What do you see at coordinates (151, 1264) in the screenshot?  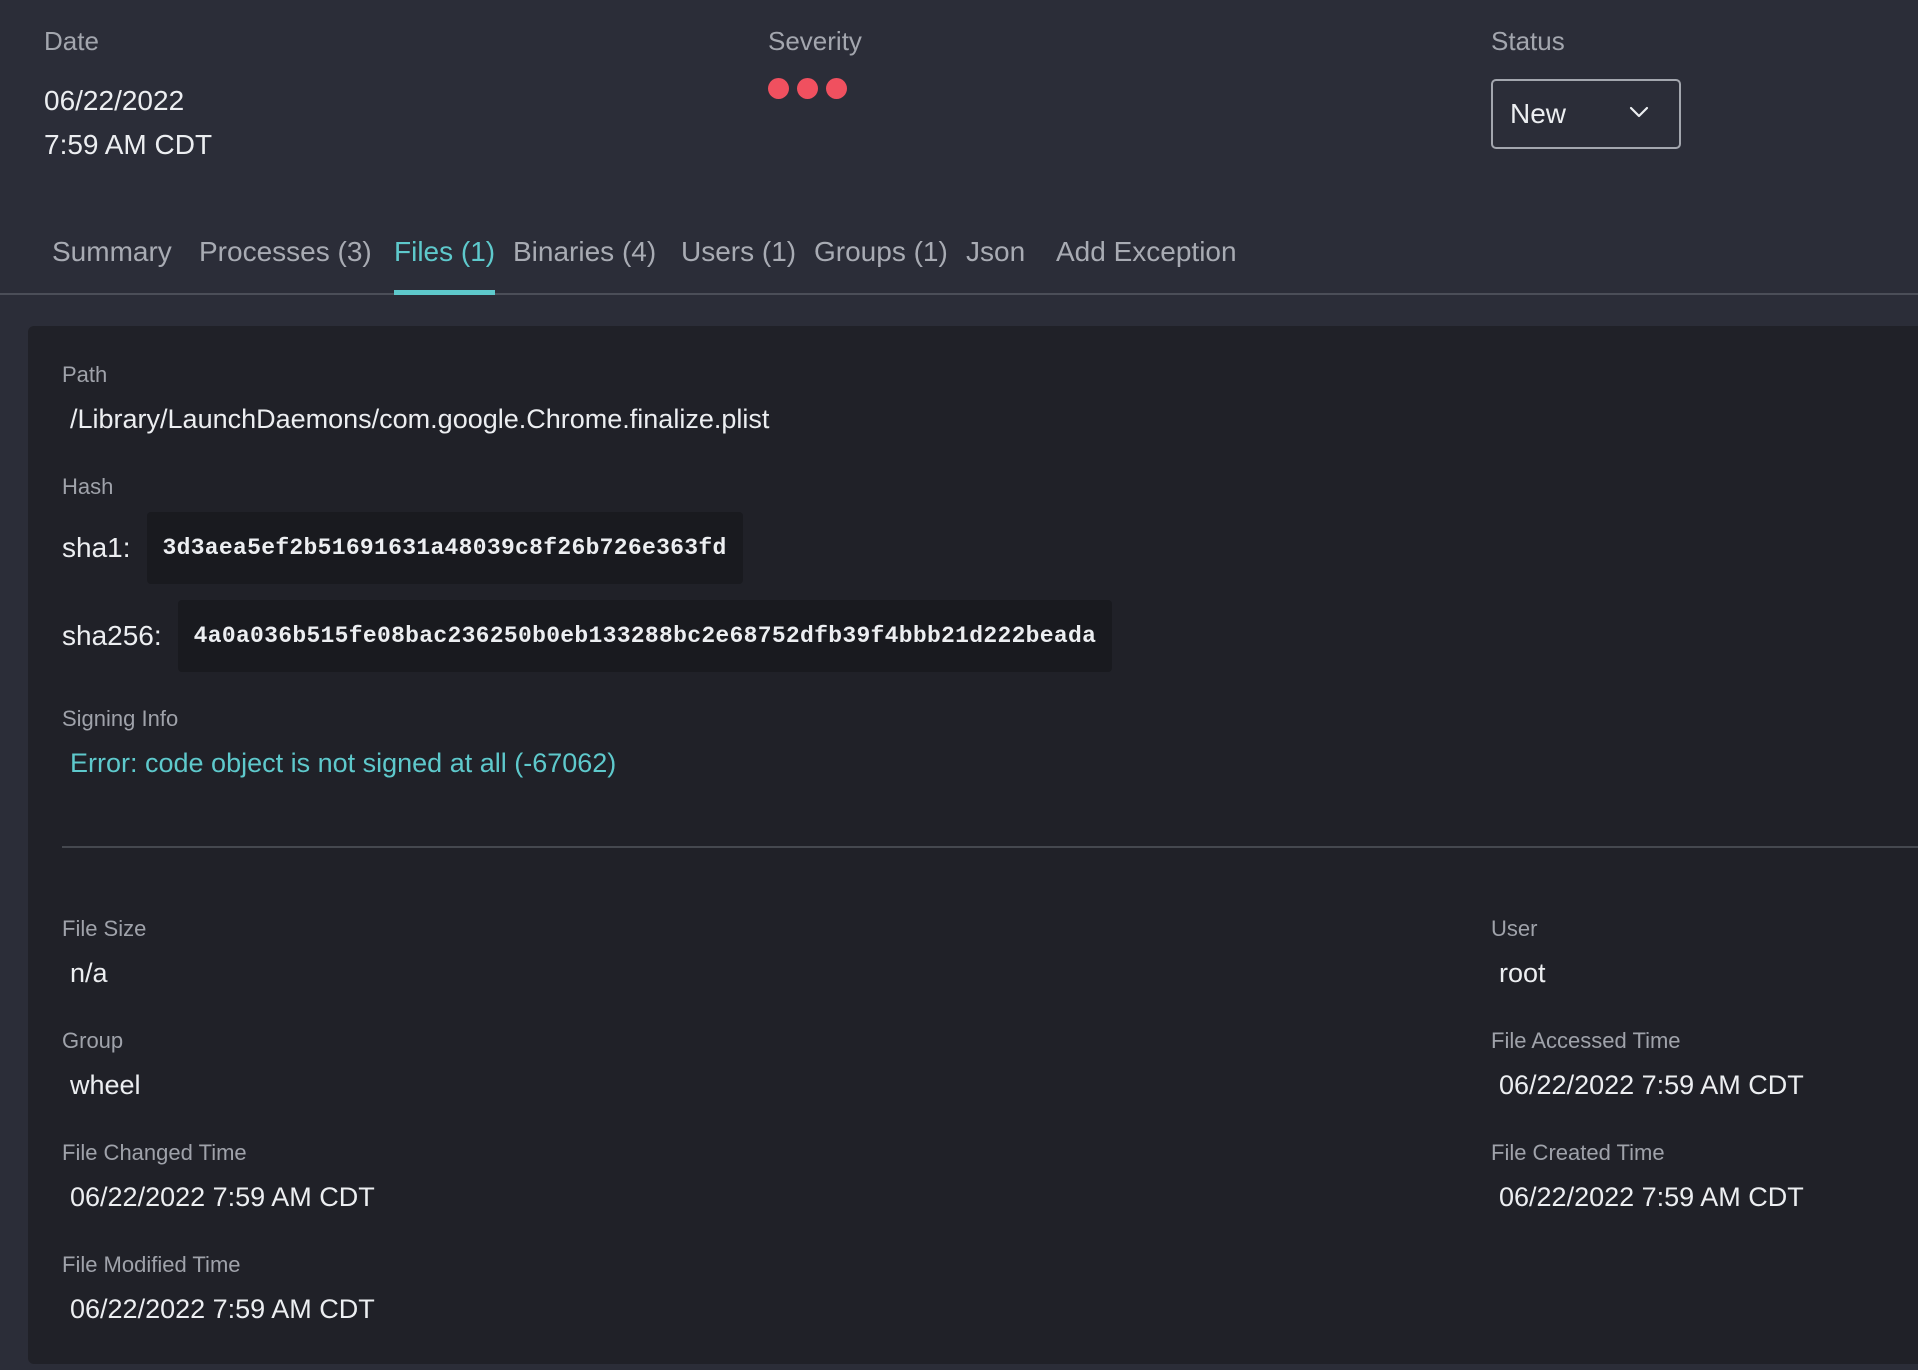 I see `file-modified-time-label: File Modified Time` at bounding box center [151, 1264].